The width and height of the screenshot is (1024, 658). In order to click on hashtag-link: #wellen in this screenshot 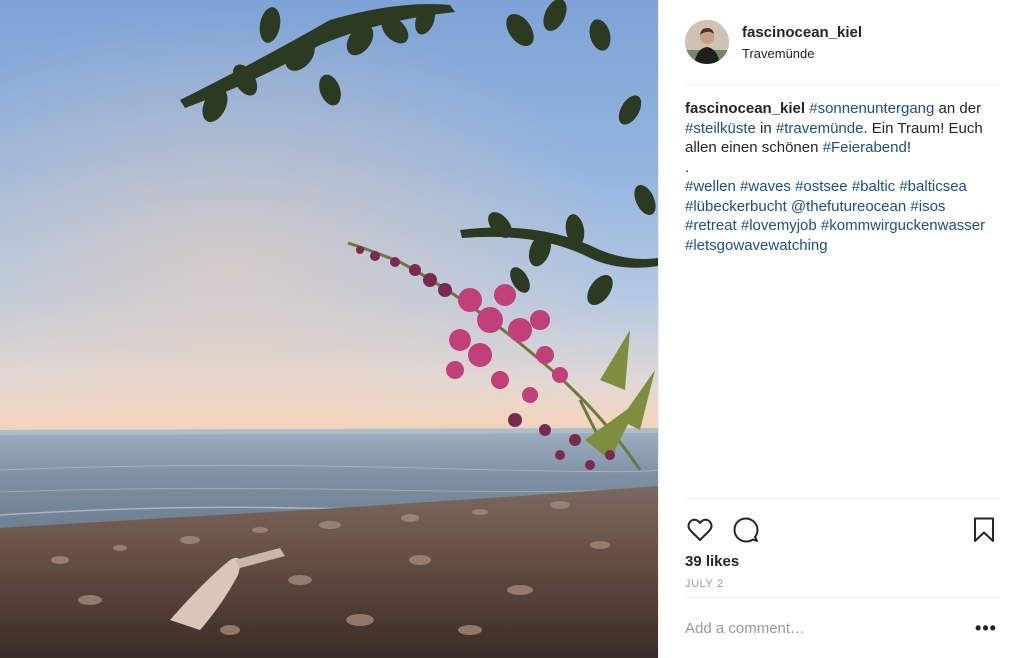, I will do `click(710, 186)`.